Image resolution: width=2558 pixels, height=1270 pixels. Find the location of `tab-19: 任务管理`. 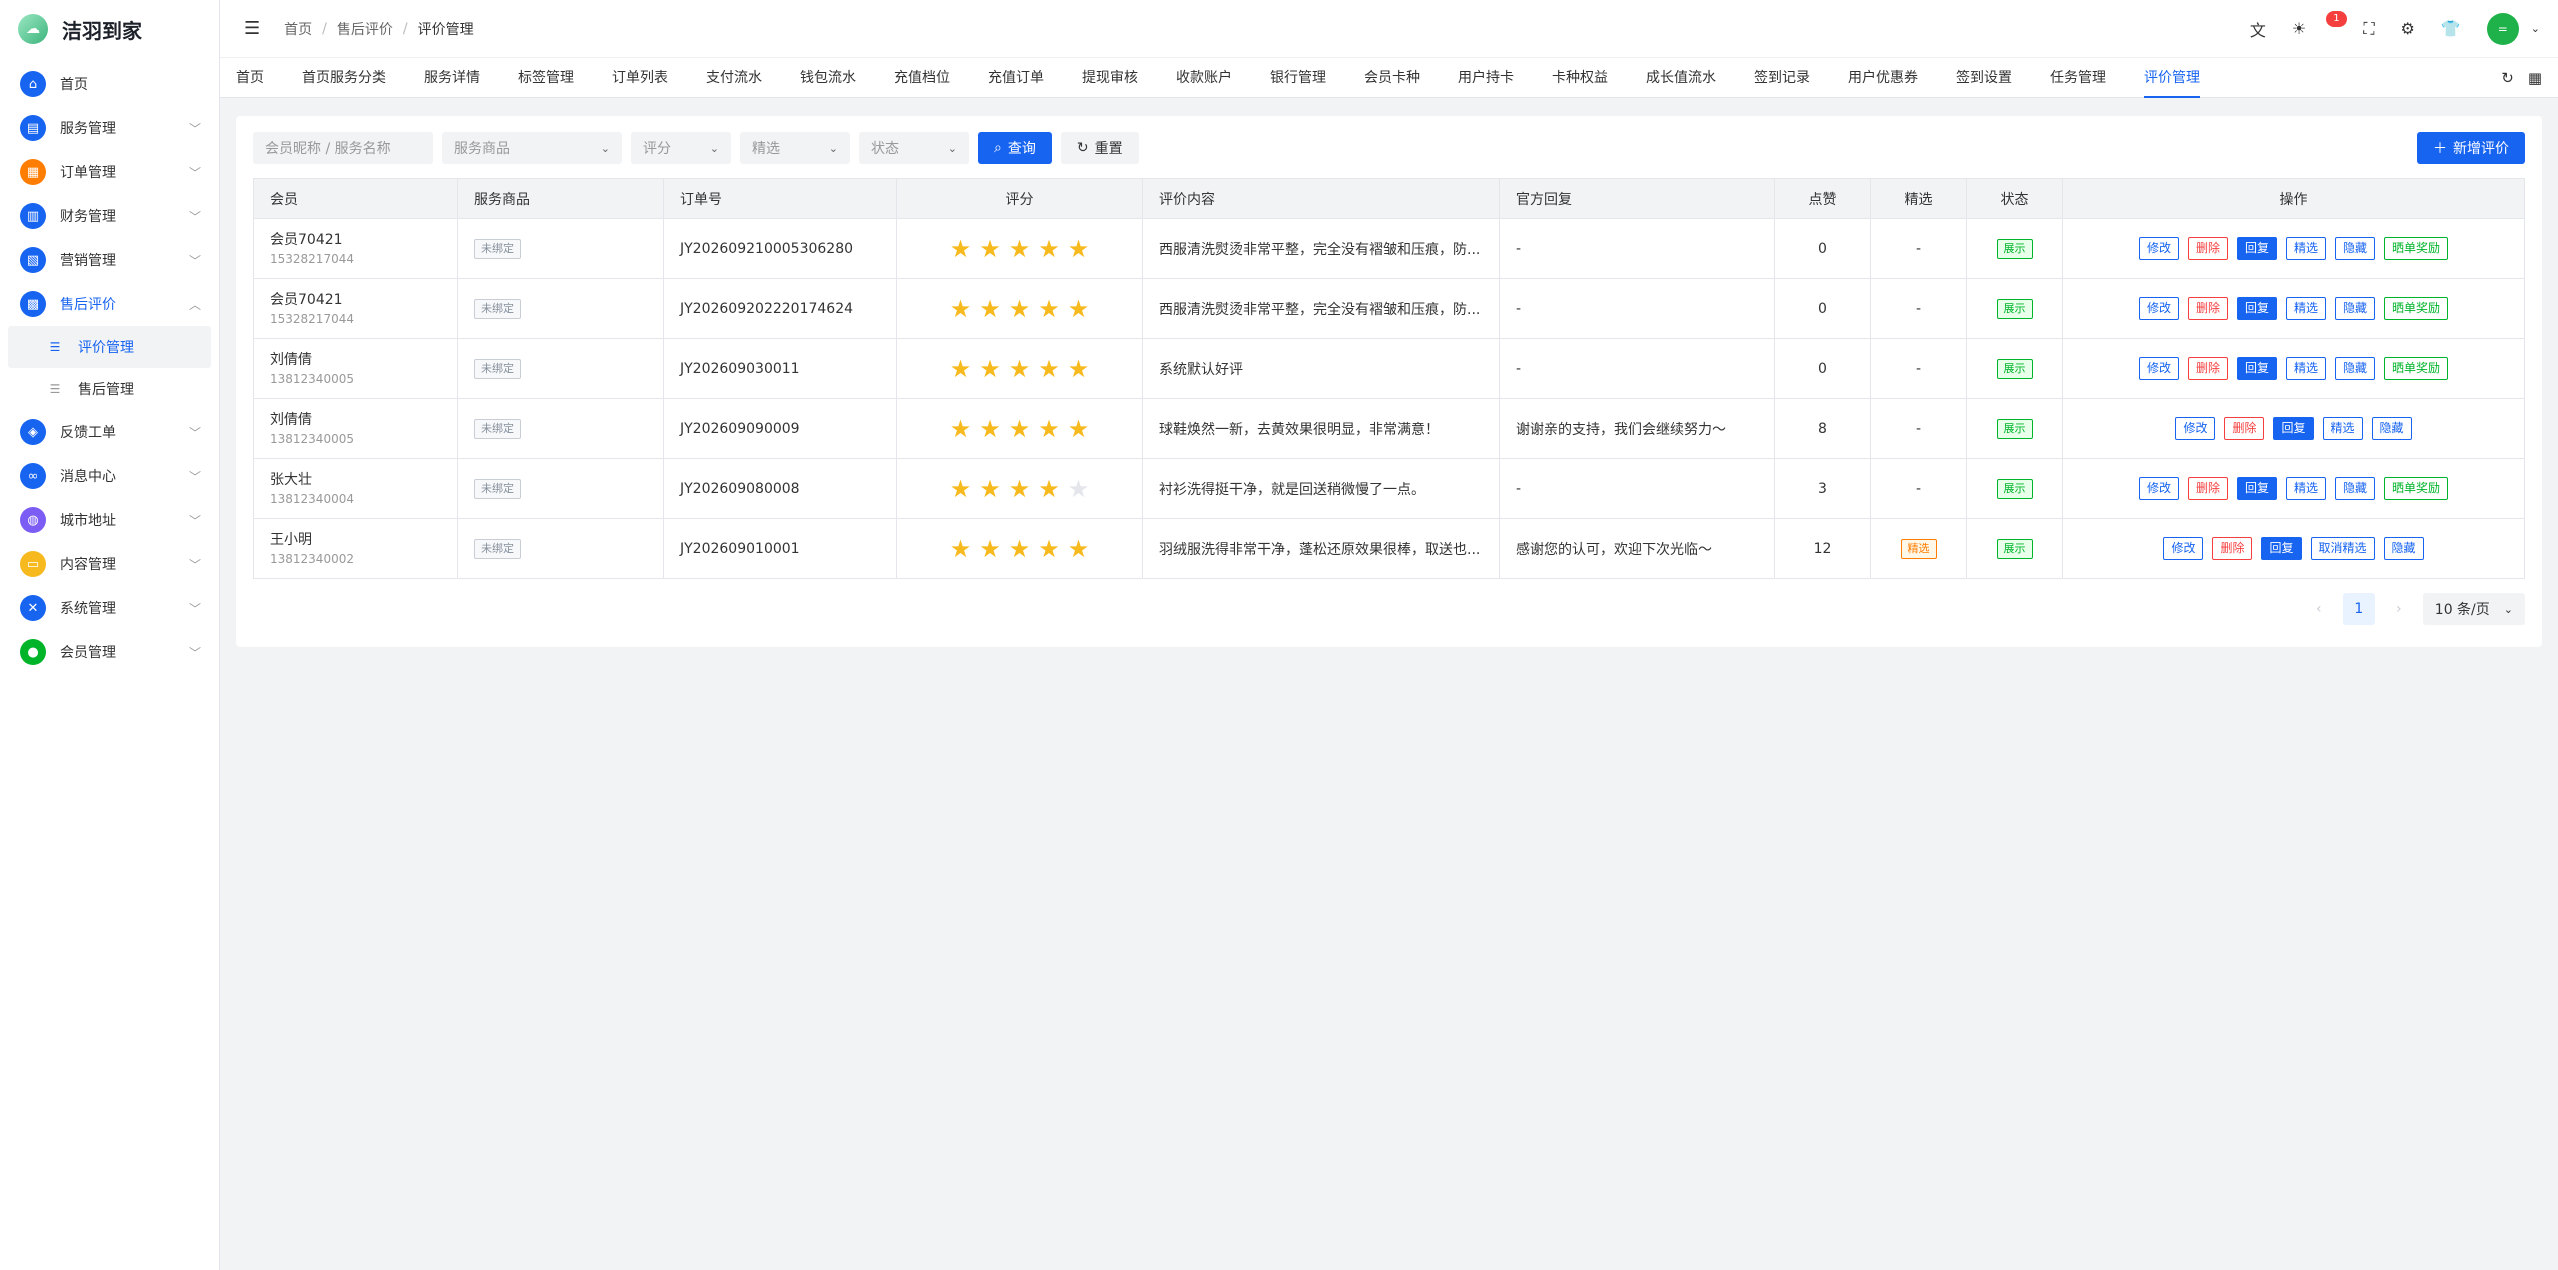

tab-19: 任务管理 is located at coordinates (2078, 78).